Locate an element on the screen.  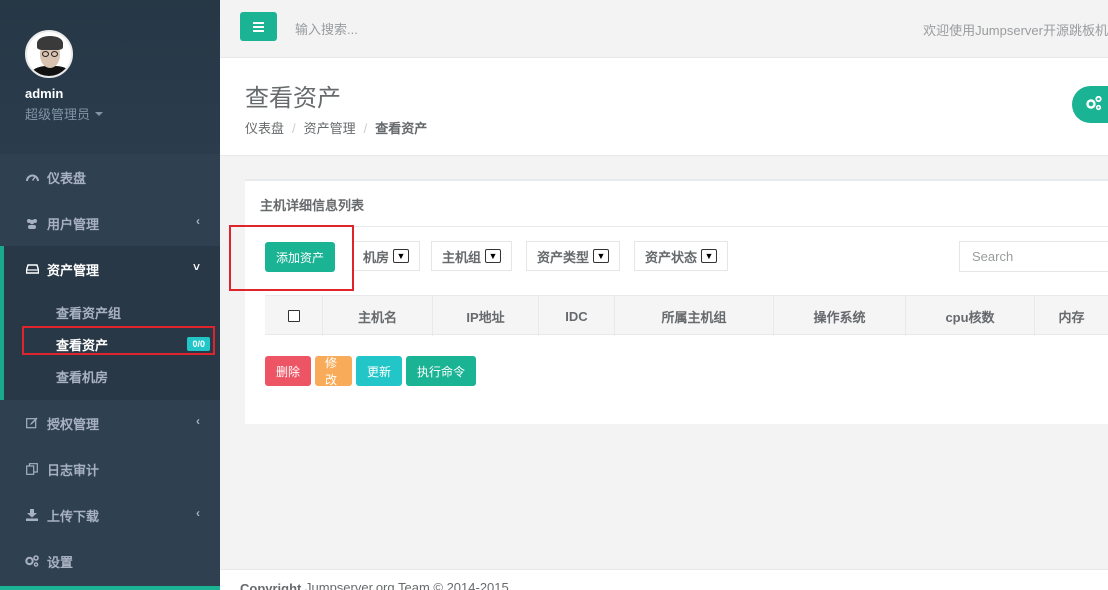
asset-table-header: 主机名 IP地址 IDC 所属主机组 操作系统 cpu核数 内存 is located at coordinates (686, 315).